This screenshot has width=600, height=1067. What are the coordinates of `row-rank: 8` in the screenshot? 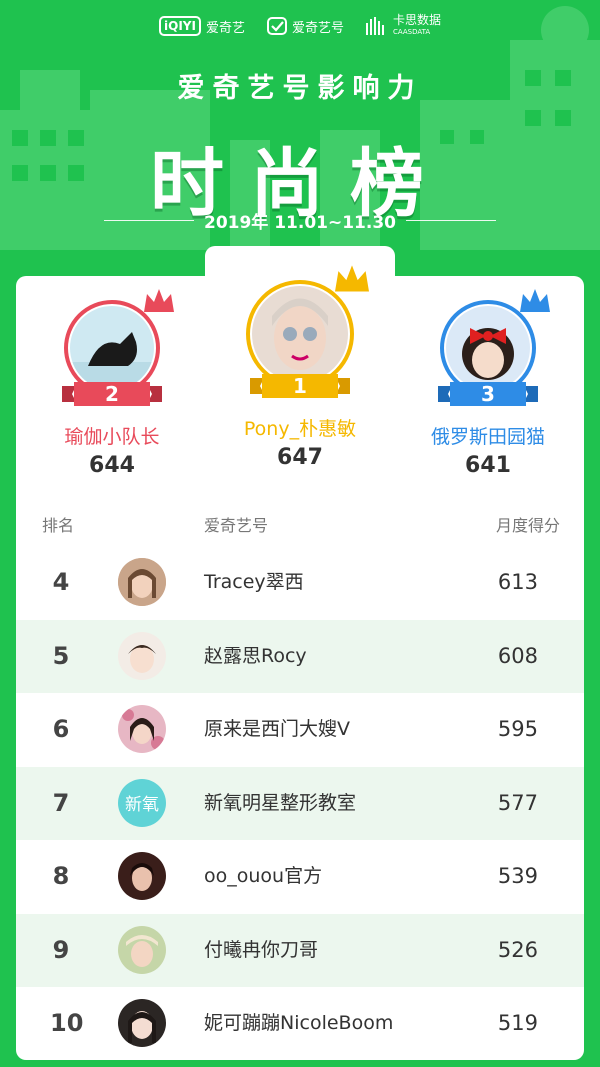 It's located at (61, 876).